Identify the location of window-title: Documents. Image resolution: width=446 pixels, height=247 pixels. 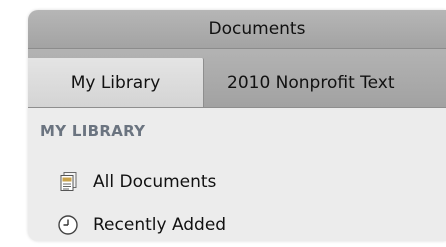
(257, 29).